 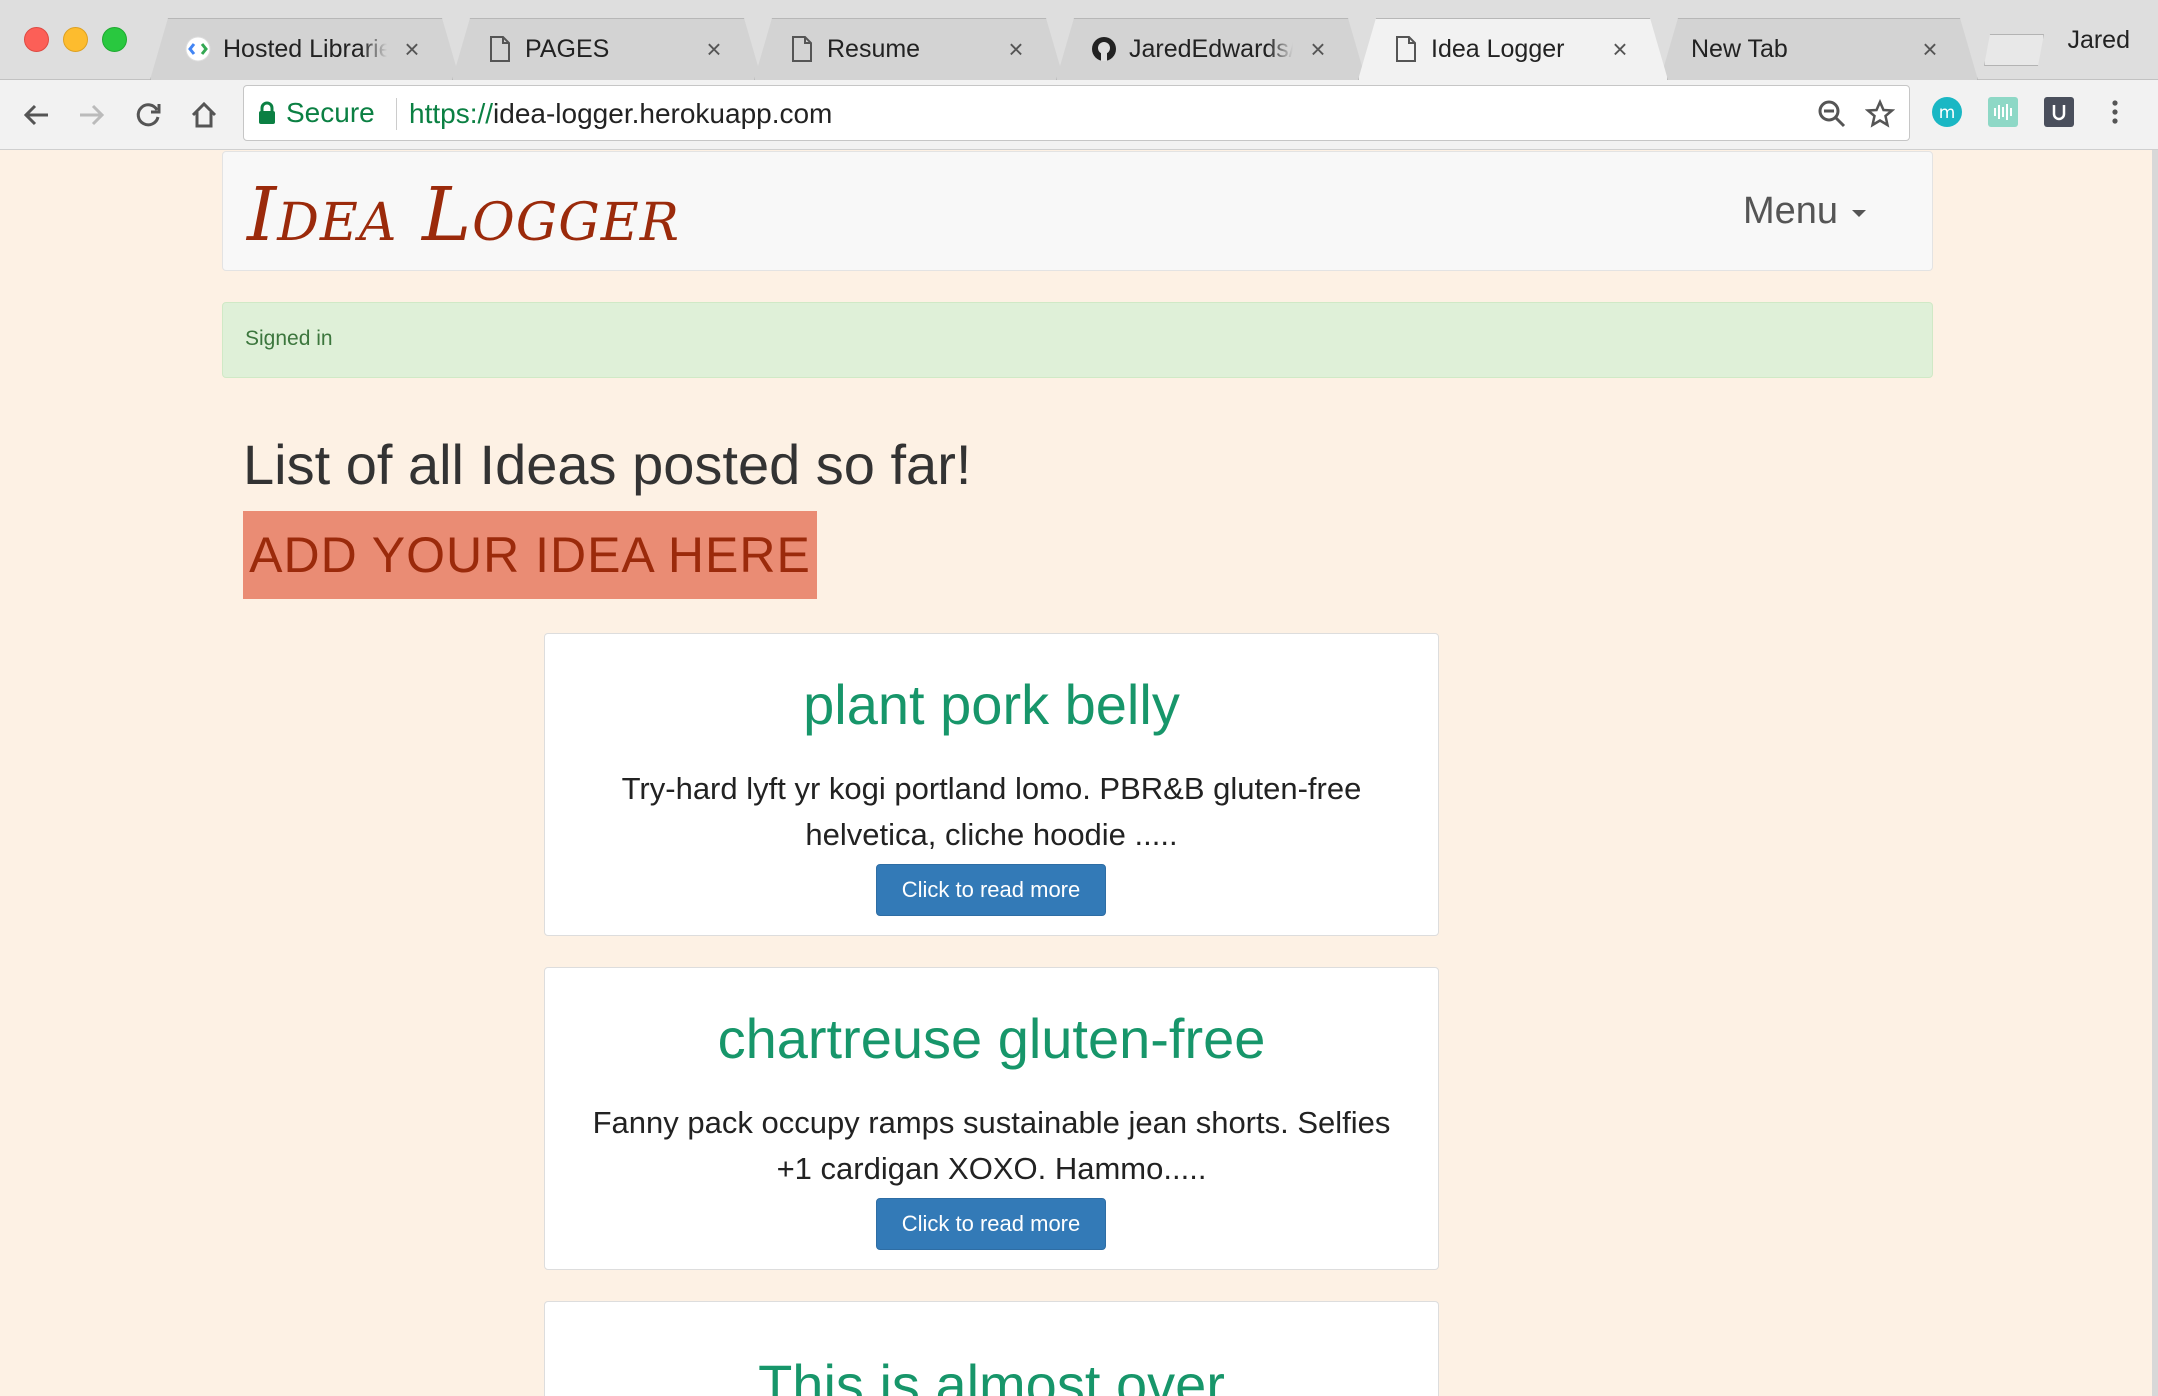 I want to click on tab-title: New Tab, so click(x=1739, y=48).